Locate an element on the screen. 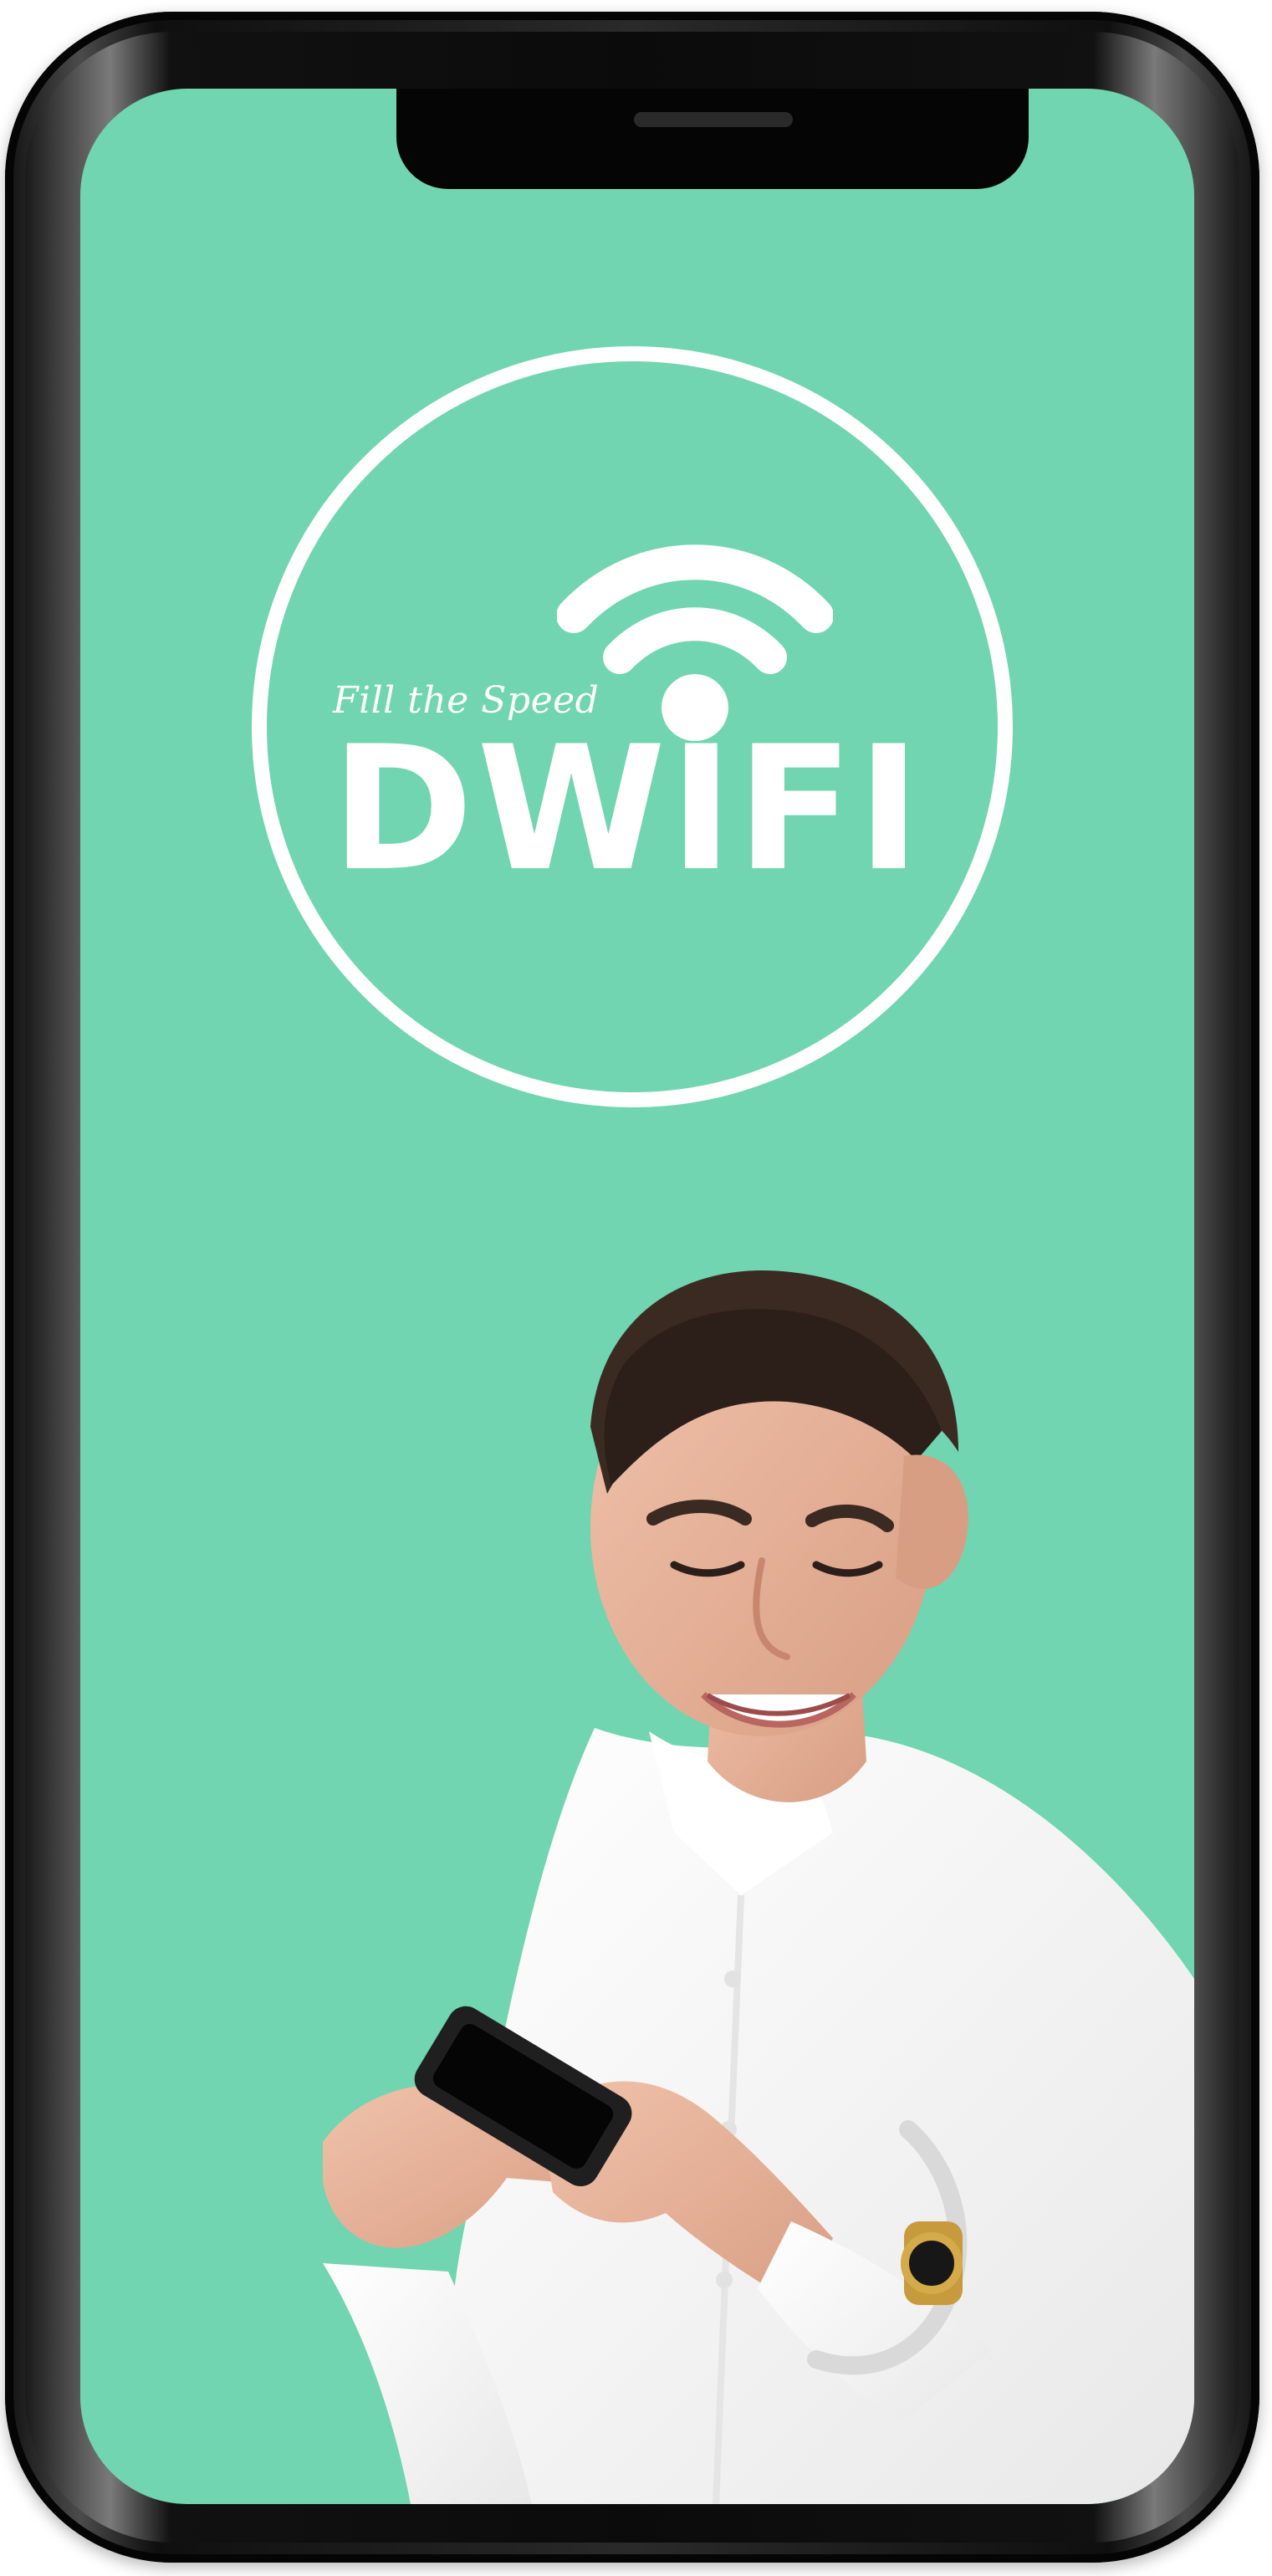 The image size is (1272, 2576). phone-notch is located at coordinates (712, 139).